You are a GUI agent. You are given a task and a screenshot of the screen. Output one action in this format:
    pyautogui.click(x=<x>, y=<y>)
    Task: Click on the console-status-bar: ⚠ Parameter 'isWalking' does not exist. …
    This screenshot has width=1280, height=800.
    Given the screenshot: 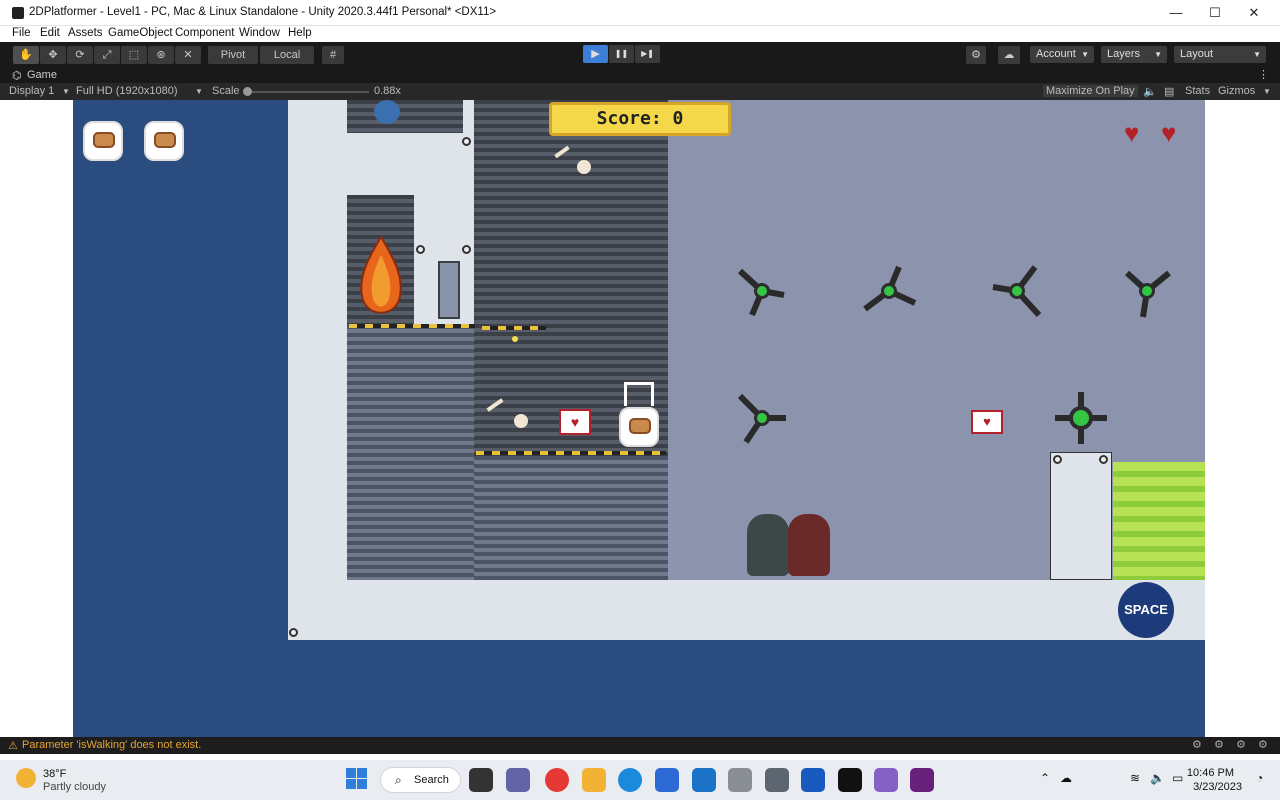 What is the action you would take?
    pyautogui.click(x=640, y=745)
    